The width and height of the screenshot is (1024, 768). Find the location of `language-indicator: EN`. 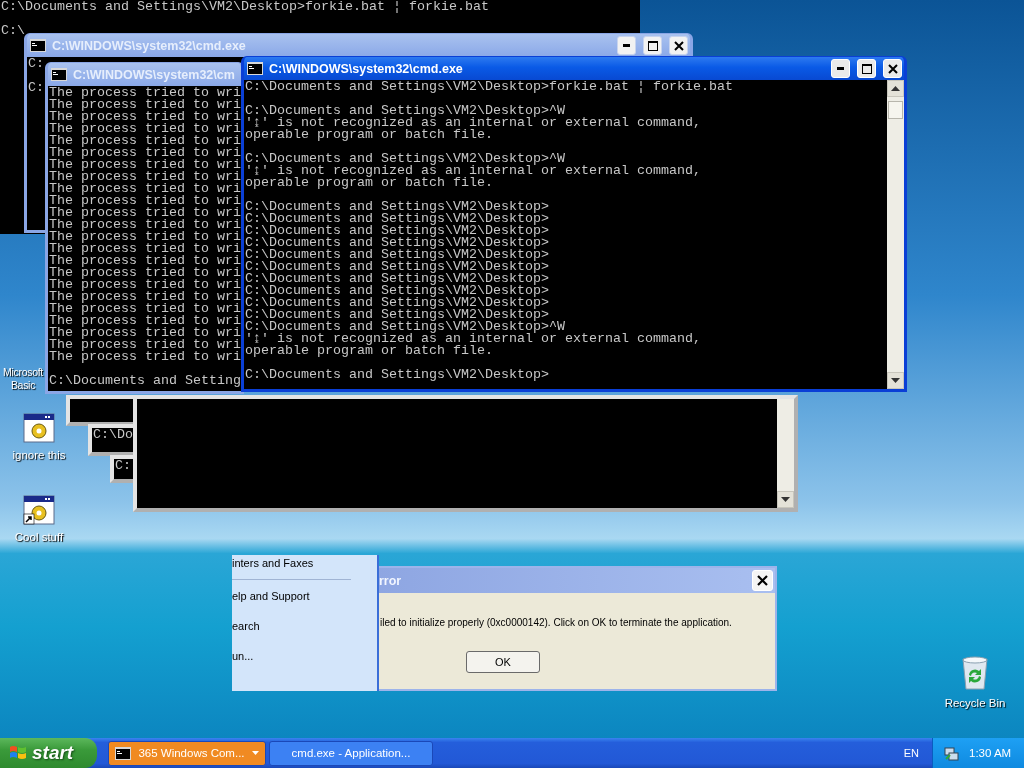

language-indicator: EN is located at coordinates (911, 753).